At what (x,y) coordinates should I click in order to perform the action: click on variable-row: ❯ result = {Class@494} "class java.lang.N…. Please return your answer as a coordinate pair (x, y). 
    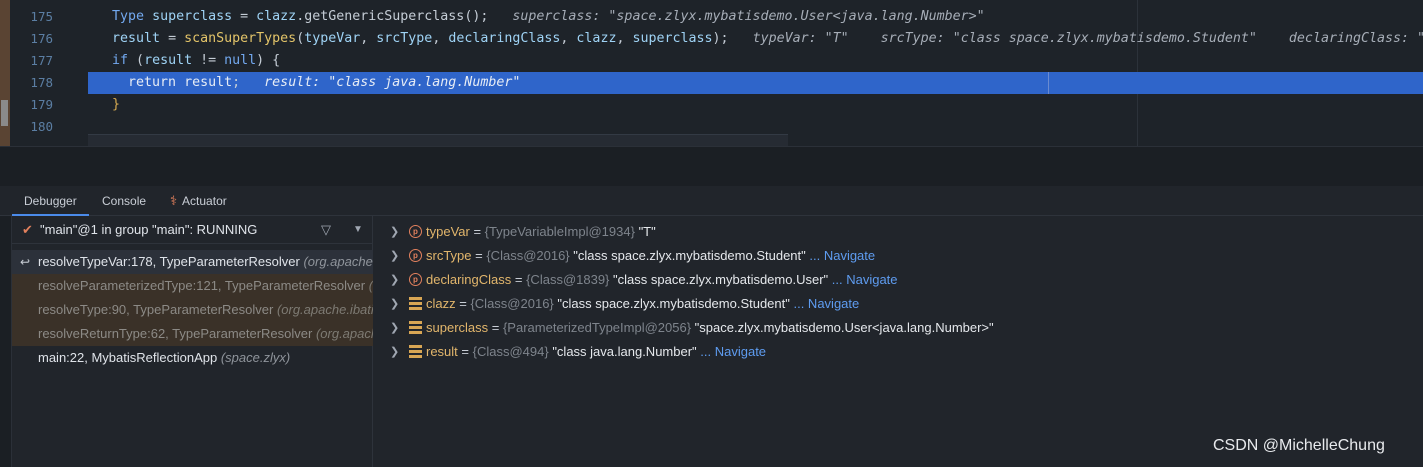
    Looking at the image, I should click on (898, 352).